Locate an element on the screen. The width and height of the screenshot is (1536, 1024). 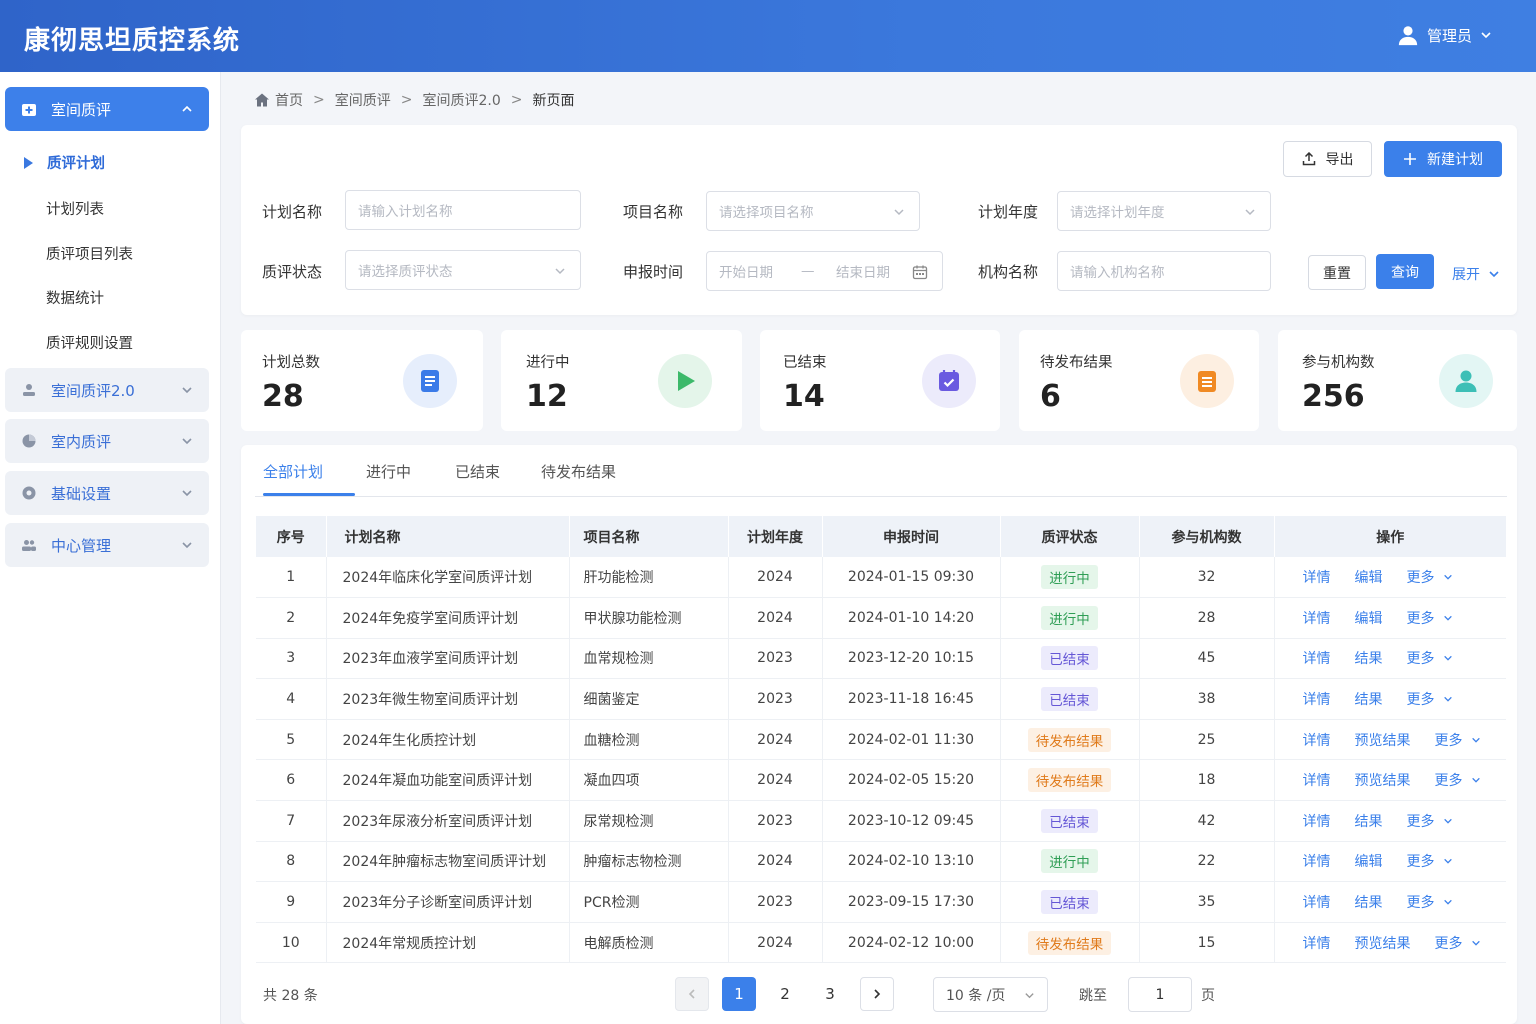
tab-pending: 待发布结果 is located at coordinates (578, 471).